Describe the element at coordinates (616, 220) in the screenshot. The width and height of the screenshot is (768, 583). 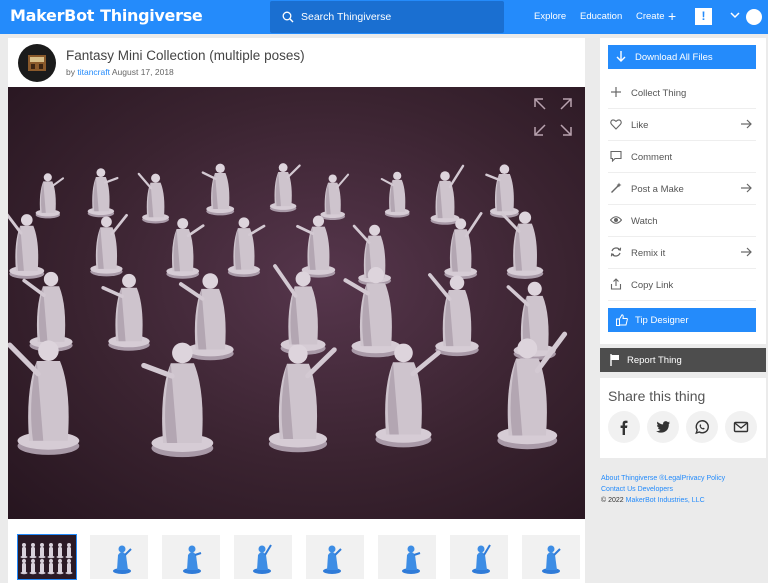
I see `eye-icon` at that location.